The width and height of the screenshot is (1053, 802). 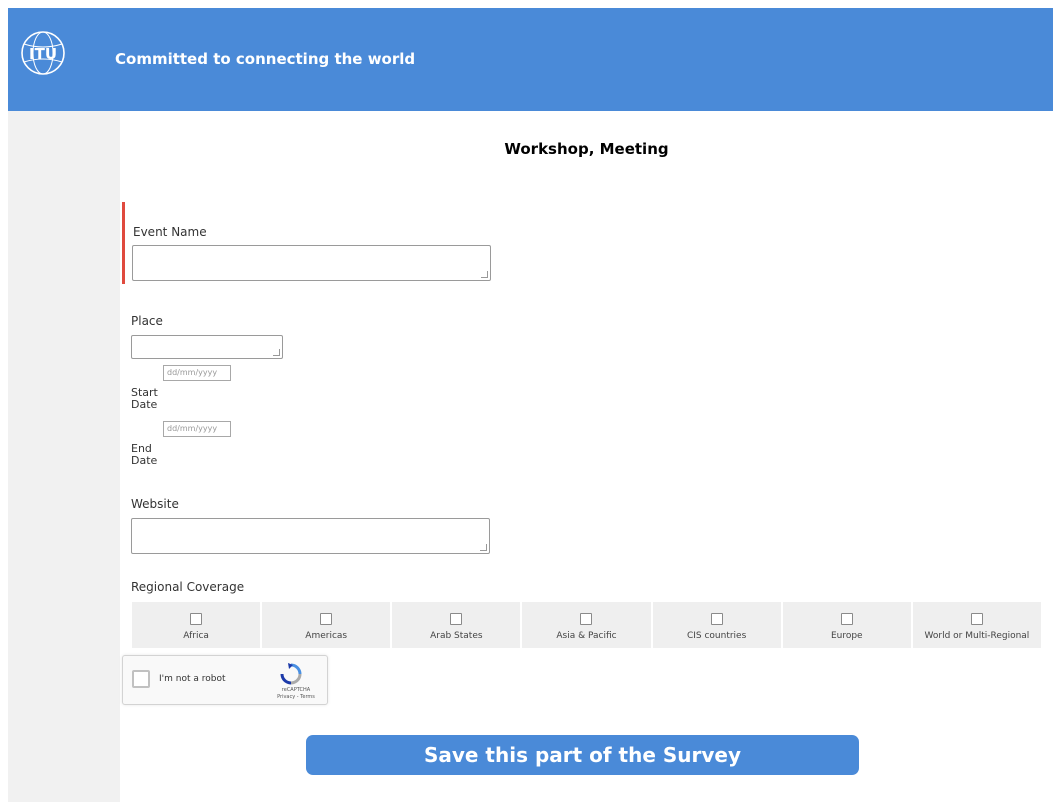 I want to click on start-date-label: Start Date, so click(x=144, y=398).